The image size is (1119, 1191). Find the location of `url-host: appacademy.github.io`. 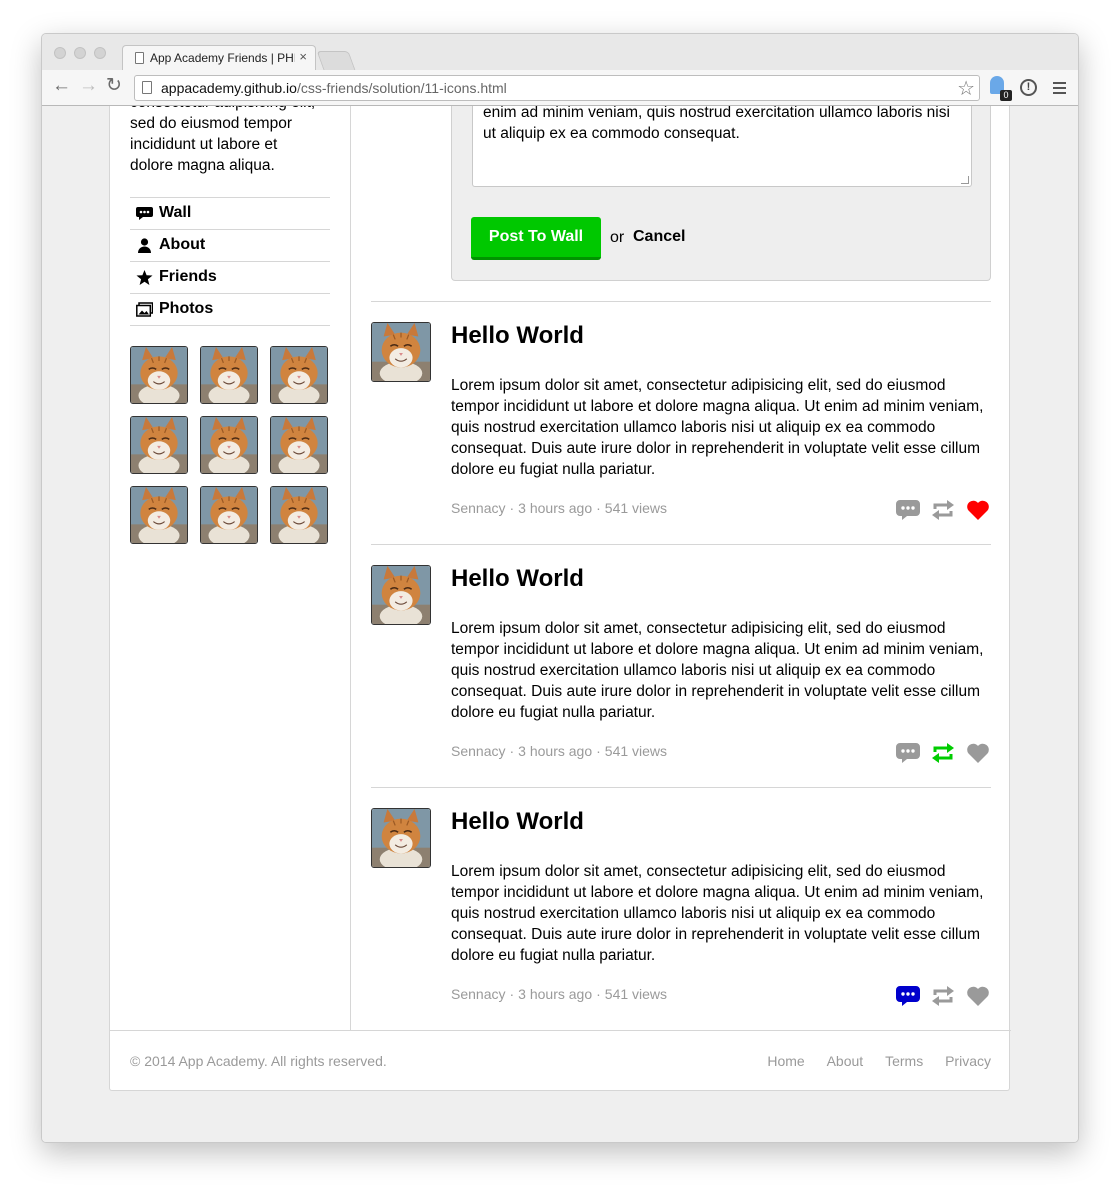

url-host: appacademy.github.io is located at coordinates (229, 88).